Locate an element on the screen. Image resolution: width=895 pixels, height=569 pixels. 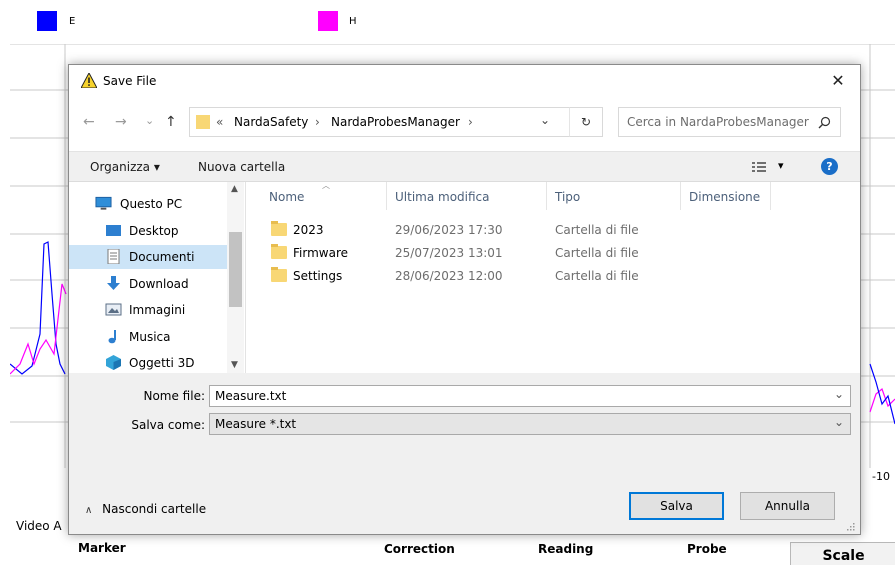
nav-label: Immagini is located at coordinates (157, 310).